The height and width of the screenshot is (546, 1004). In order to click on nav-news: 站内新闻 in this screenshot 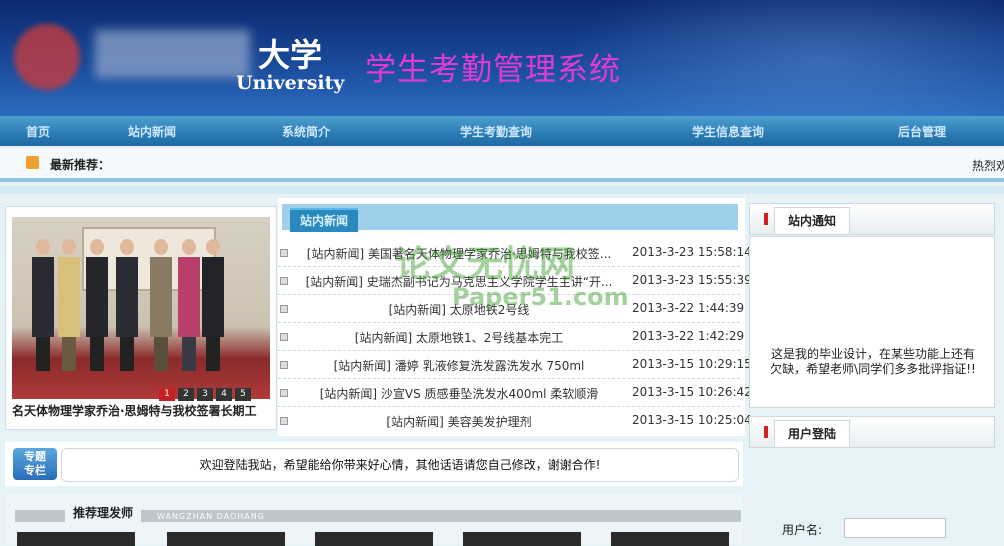, I will do `click(152, 131)`.